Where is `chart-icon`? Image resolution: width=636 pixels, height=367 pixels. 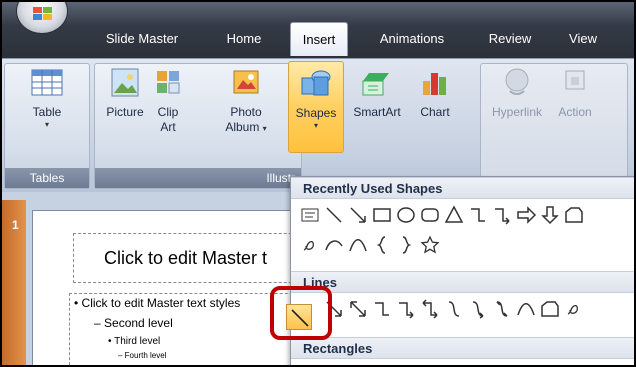
chart-icon is located at coordinates (435, 83).